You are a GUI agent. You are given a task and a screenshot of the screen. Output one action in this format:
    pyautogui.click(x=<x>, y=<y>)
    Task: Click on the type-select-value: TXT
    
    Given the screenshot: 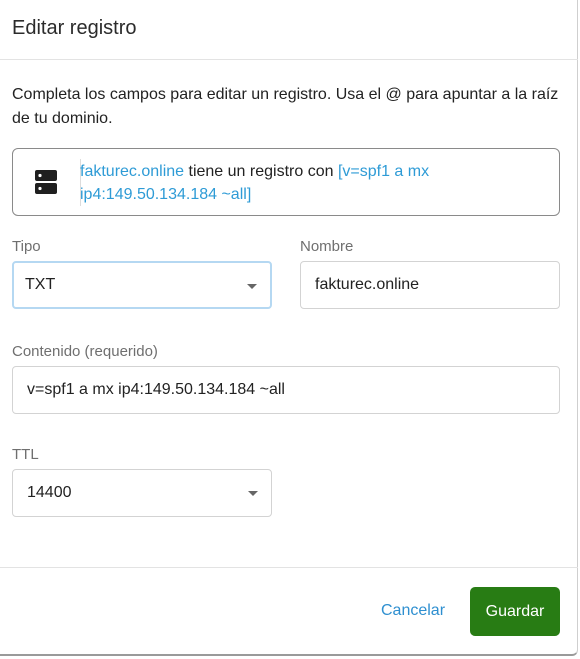 What is the action you would take?
    pyautogui.click(x=40, y=284)
    